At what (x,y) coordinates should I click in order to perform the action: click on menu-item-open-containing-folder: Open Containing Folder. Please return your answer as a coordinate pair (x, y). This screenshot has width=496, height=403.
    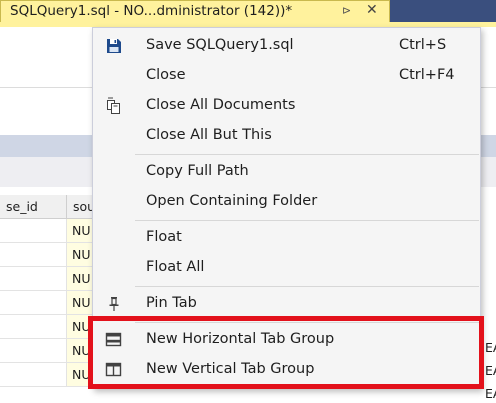
    Looking at the image, I should click on (286, 202).